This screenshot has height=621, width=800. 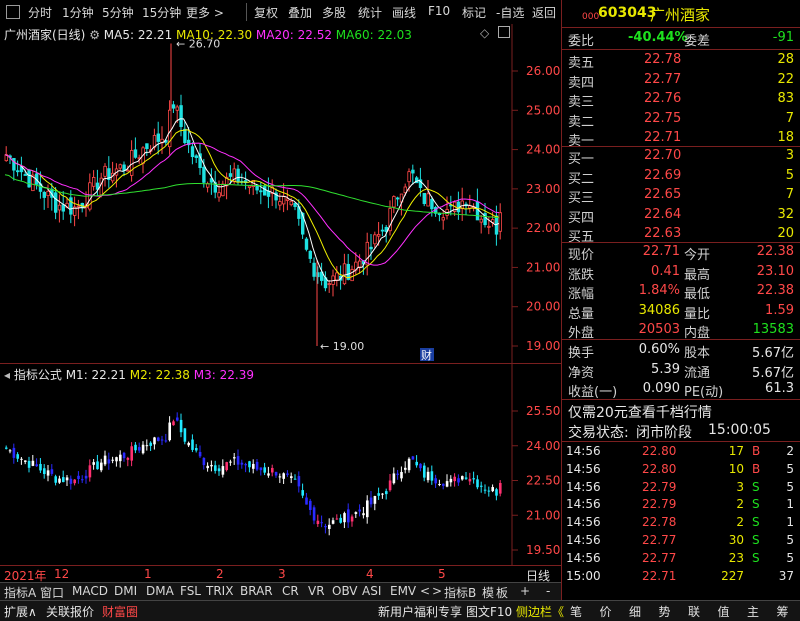 What do you see at coordinates (190, 591) in the screenshot?
I see `indicator-tab: FSL` at bounding box center [190, 591].